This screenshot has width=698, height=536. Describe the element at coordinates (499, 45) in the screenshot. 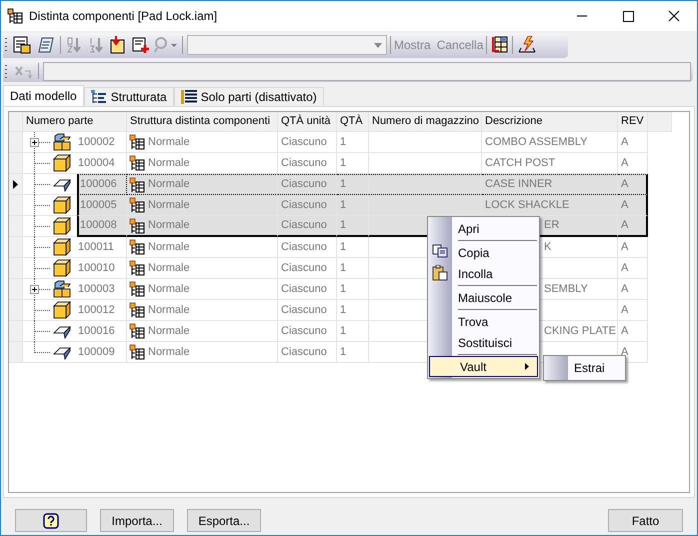

I see `export-table-icon` at that location.